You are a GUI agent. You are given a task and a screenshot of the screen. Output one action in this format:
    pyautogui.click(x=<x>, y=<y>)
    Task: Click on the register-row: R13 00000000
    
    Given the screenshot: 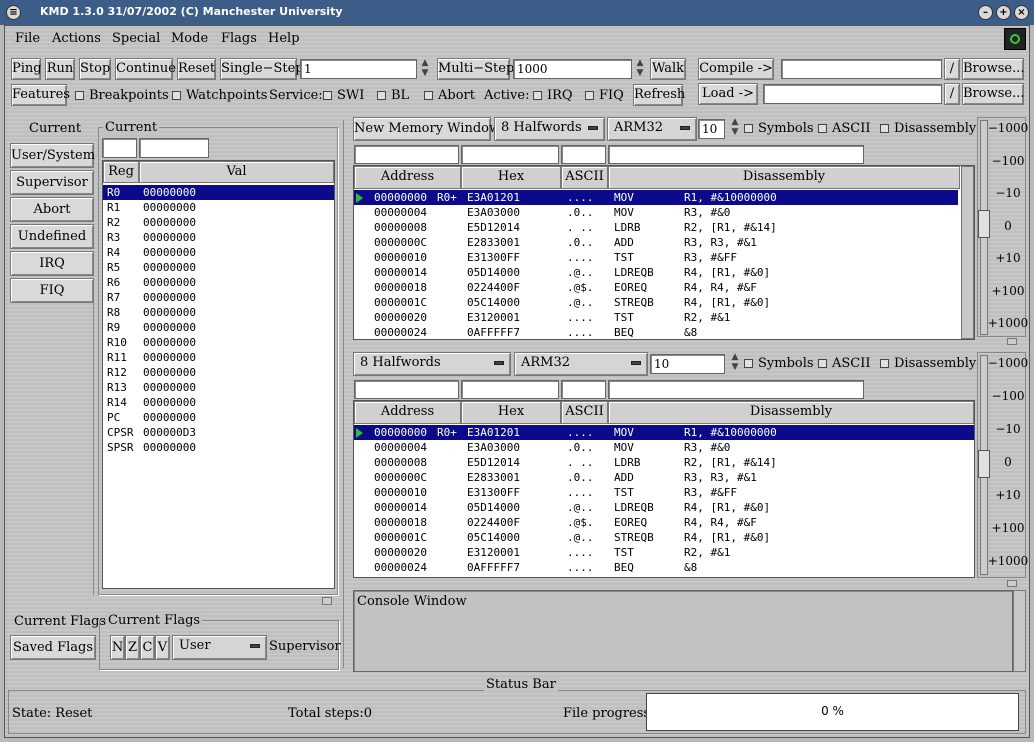 What is the action you would take?
    pyautogui.click(x=218, y=387)
    